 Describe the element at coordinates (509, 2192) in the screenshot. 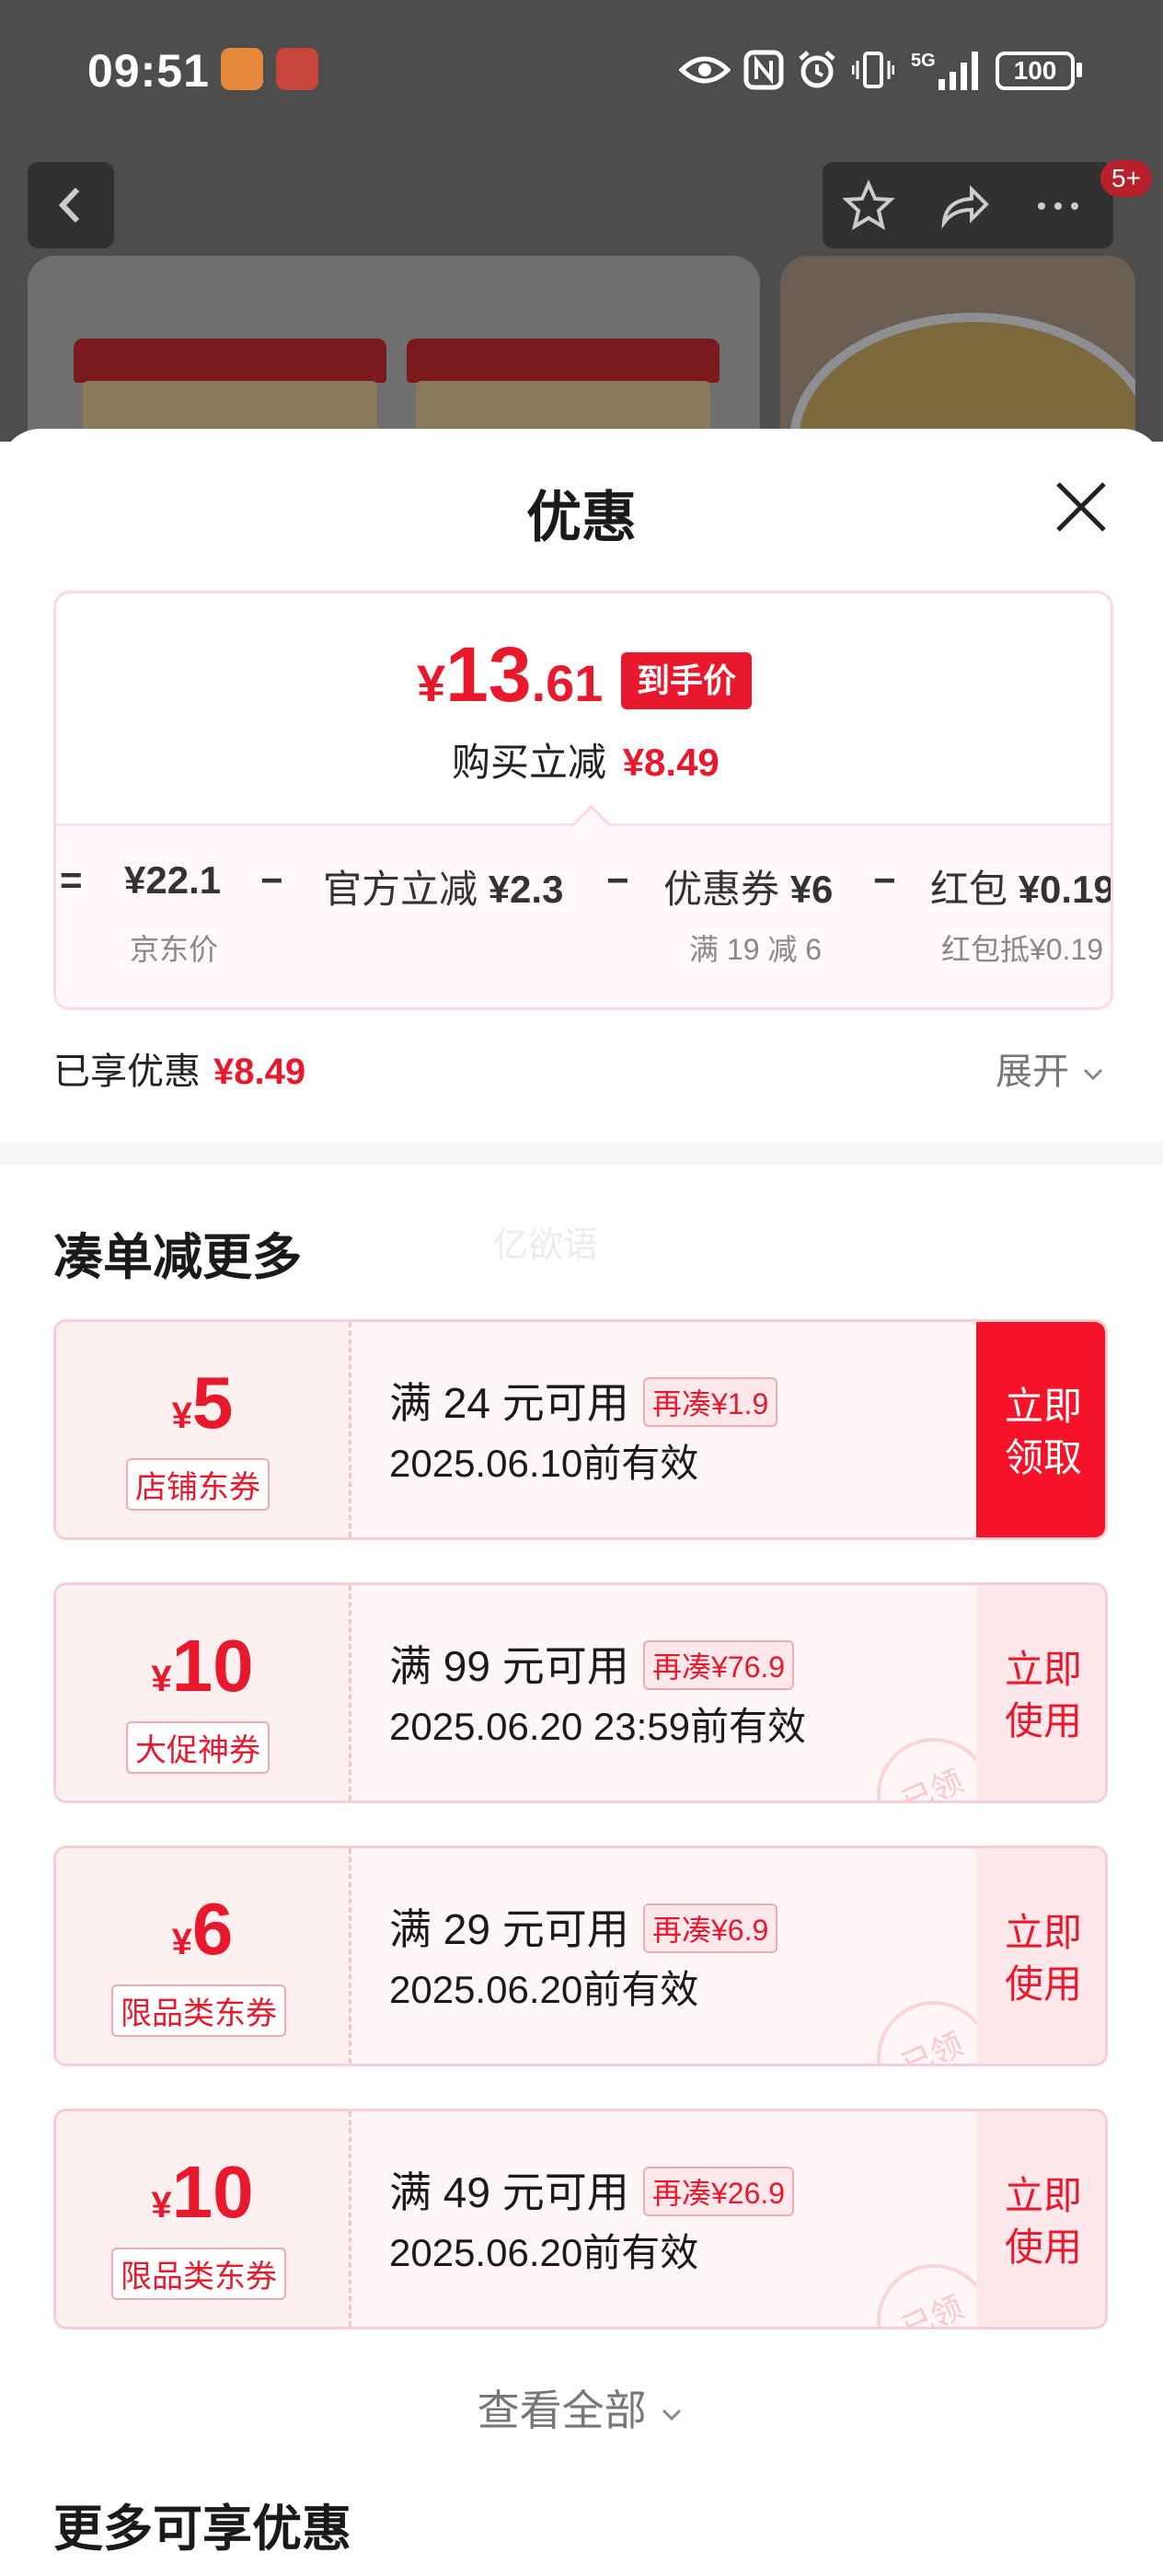

I see `coupon-condition: 满 49 元可用` at that location.